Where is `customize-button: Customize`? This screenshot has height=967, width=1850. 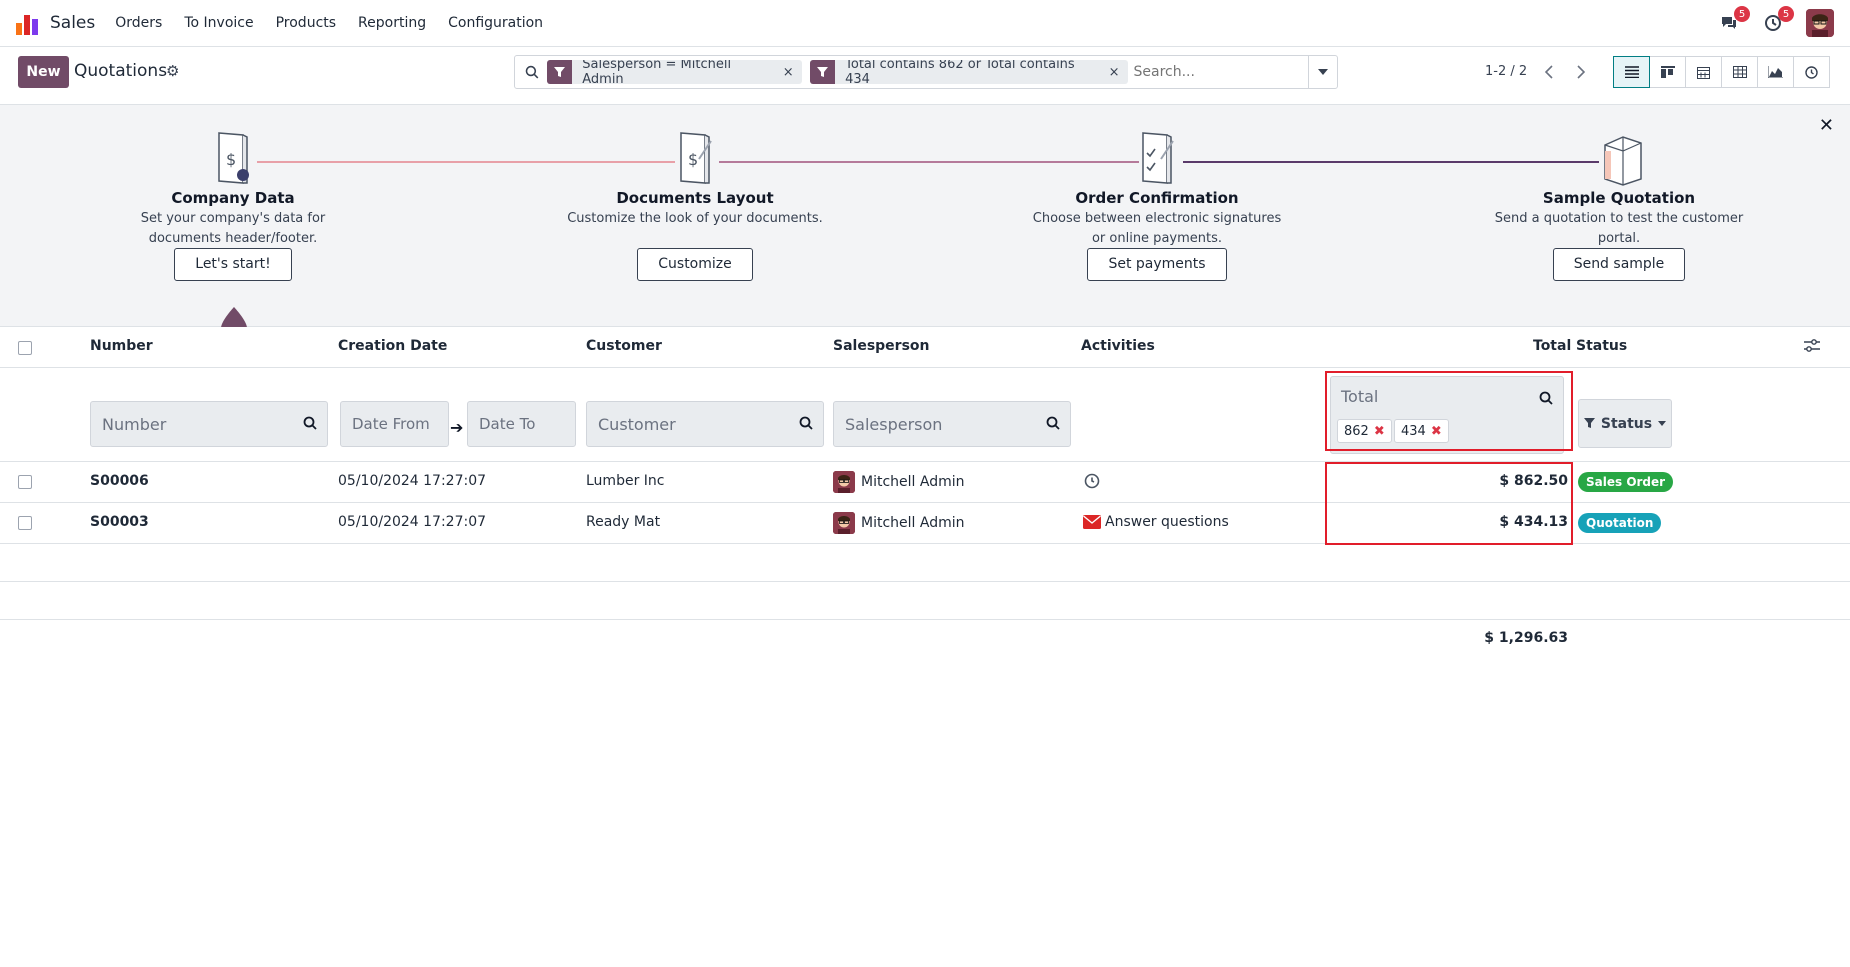 customize-button: Customize is located at coordinates (695, 264).